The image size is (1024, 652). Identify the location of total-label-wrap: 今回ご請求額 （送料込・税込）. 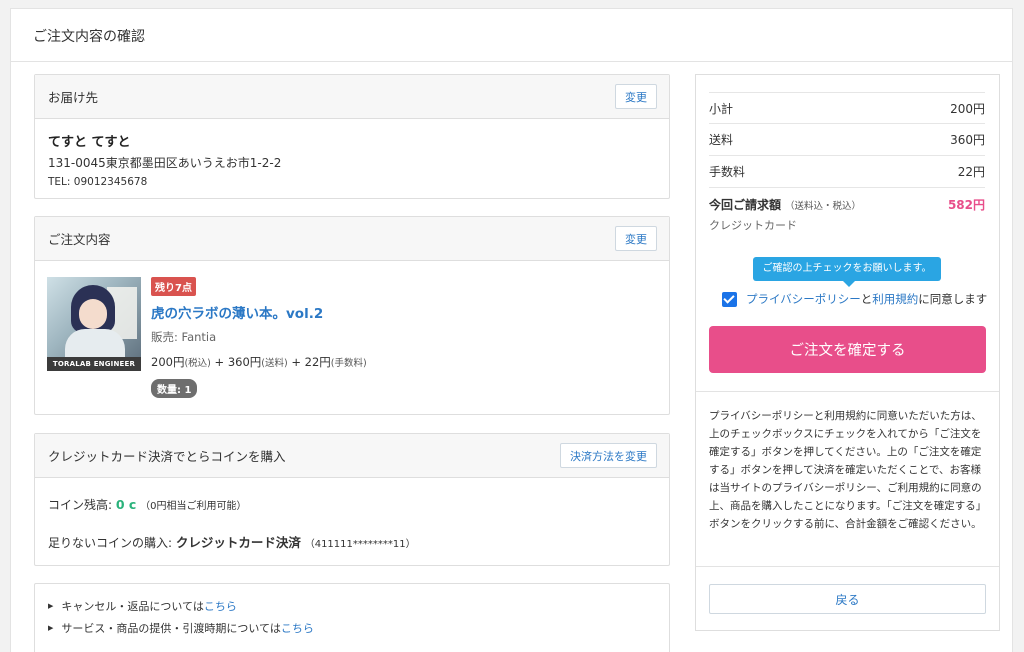
(785, 204).